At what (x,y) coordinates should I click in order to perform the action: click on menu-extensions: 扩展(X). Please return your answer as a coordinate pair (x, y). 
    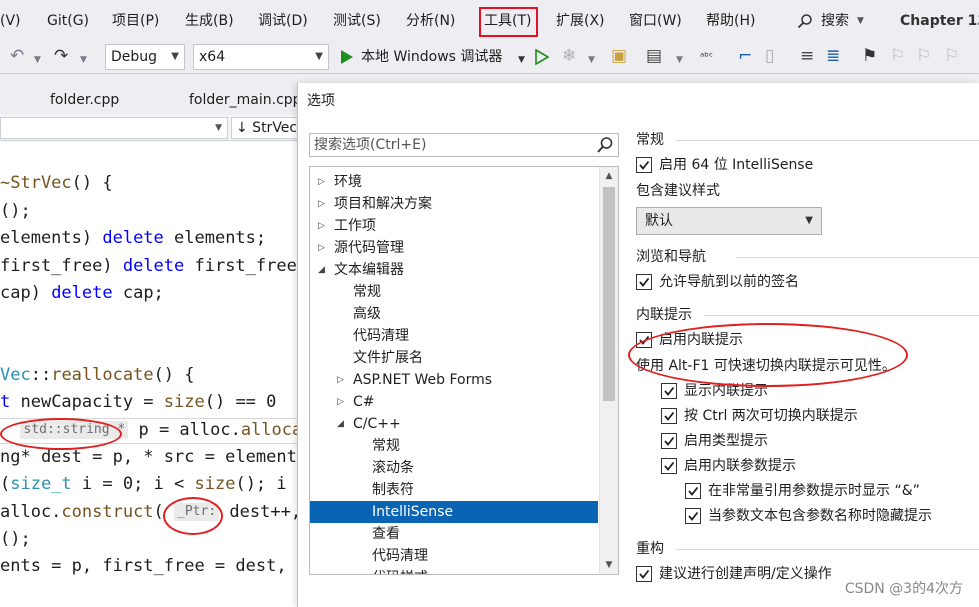
    Looking at the image, I should click on (580, 21).